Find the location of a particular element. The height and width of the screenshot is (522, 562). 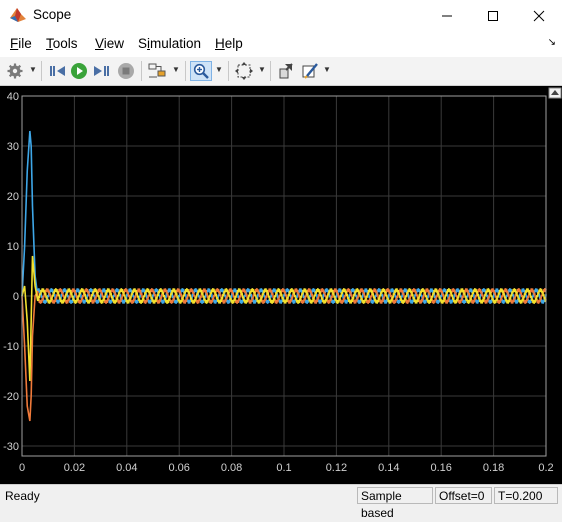

status-ready: Ready is located at coordinates (22, 496).